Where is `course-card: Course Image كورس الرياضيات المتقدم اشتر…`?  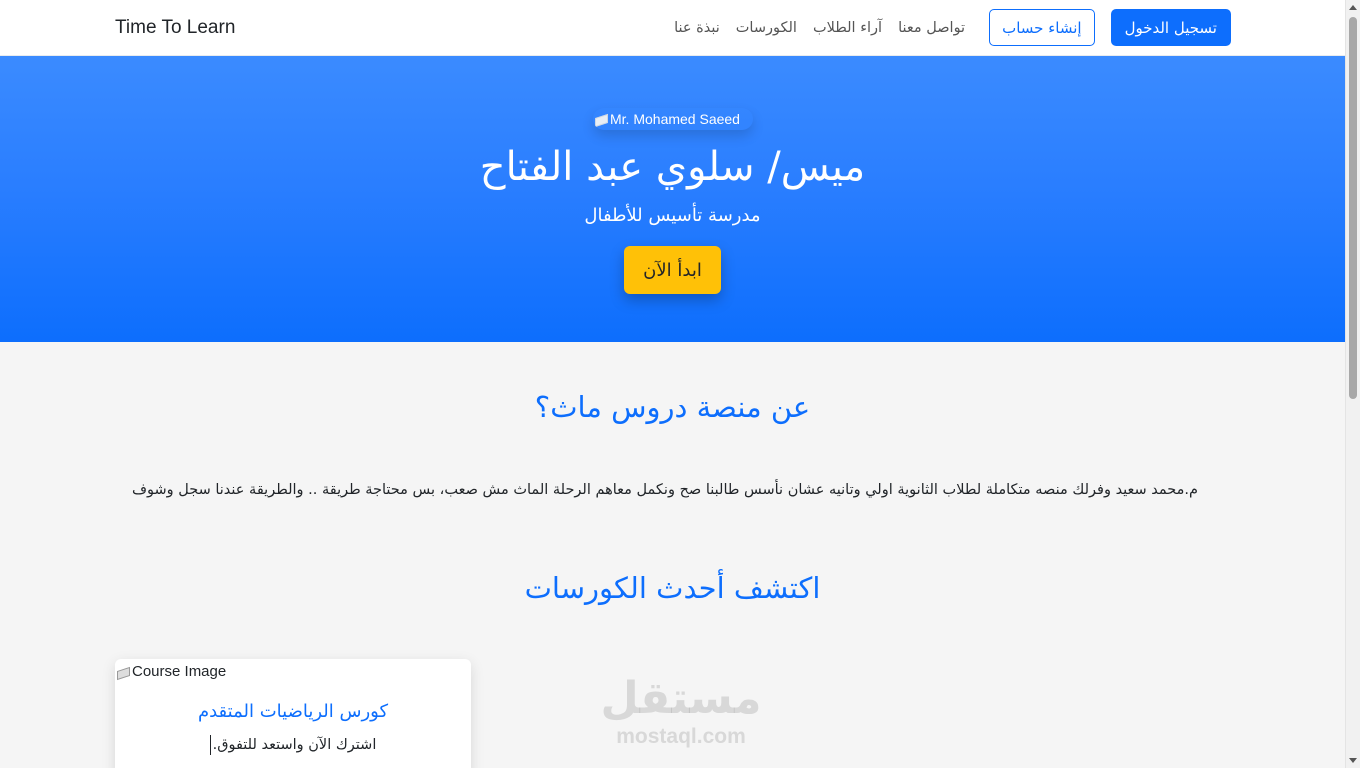
course-card: Course Image كورس الرياضيات المتقدم اشتر… is located at coordinates (293, 713).